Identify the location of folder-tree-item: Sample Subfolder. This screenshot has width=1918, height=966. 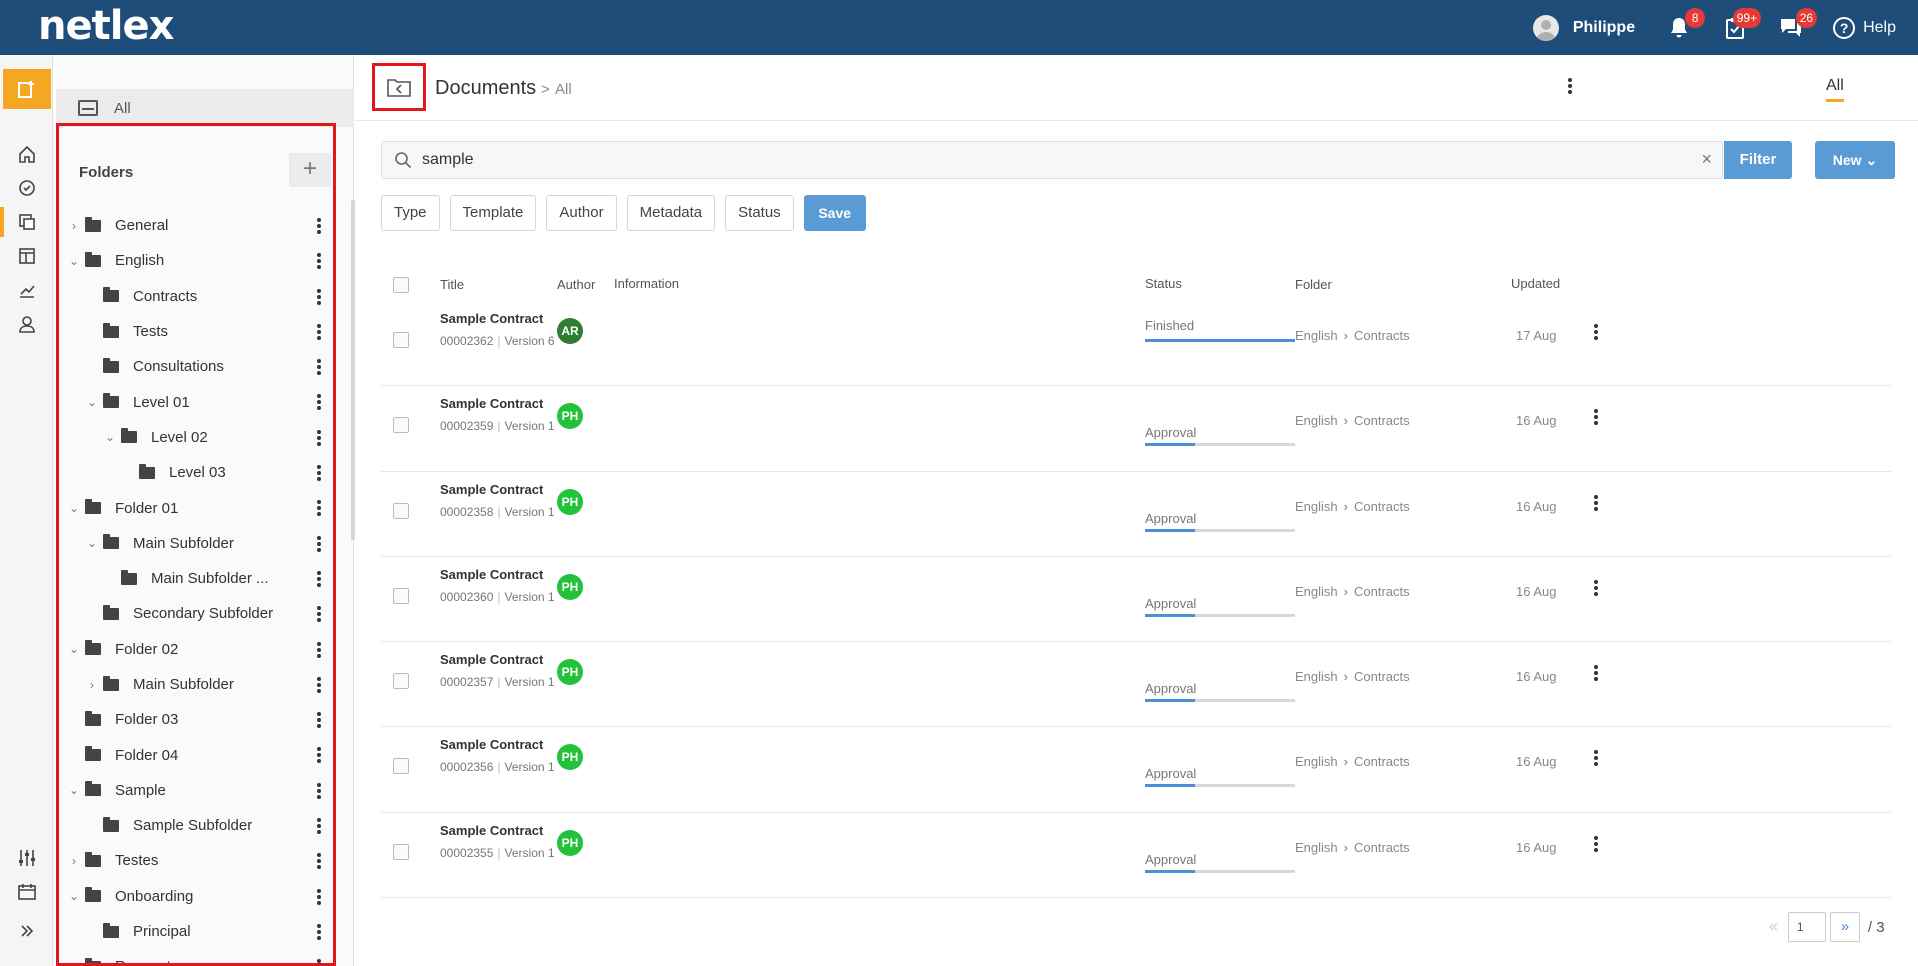
(196, 825).